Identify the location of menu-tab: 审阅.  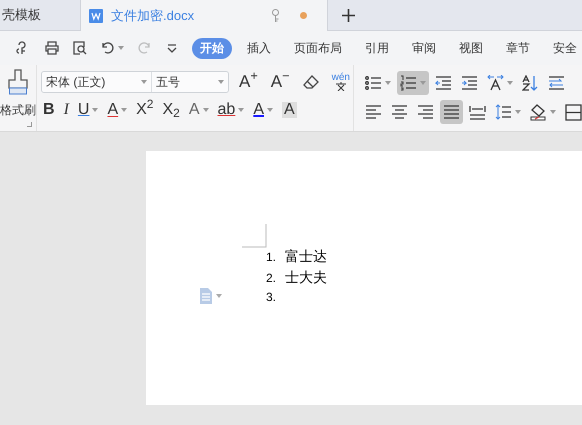
(424, 48).